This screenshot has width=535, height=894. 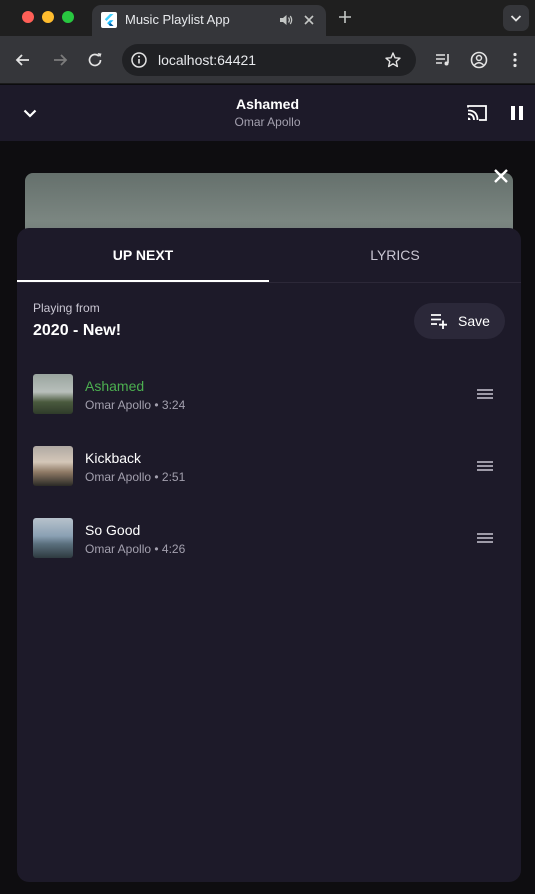 I want to click on queue-track-item: Ashamed Omar Apollo • 3:24, so click(x=269, y=394).